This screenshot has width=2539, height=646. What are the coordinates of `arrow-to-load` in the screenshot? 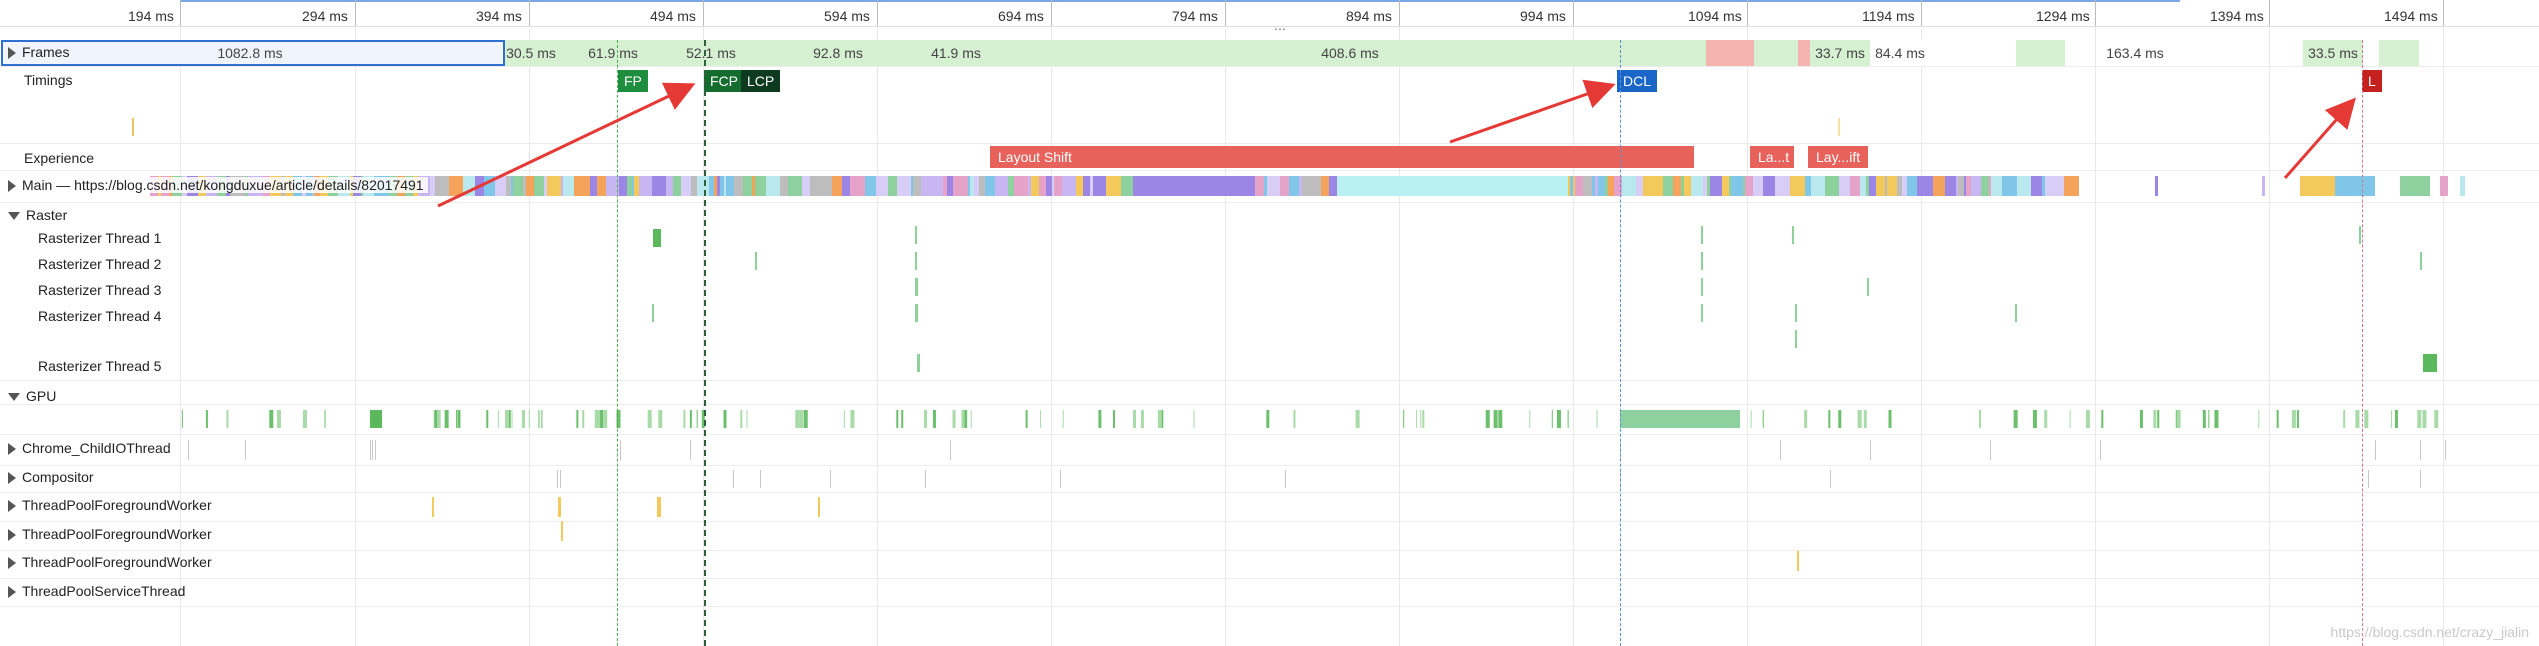 It's located at (2319, 138).